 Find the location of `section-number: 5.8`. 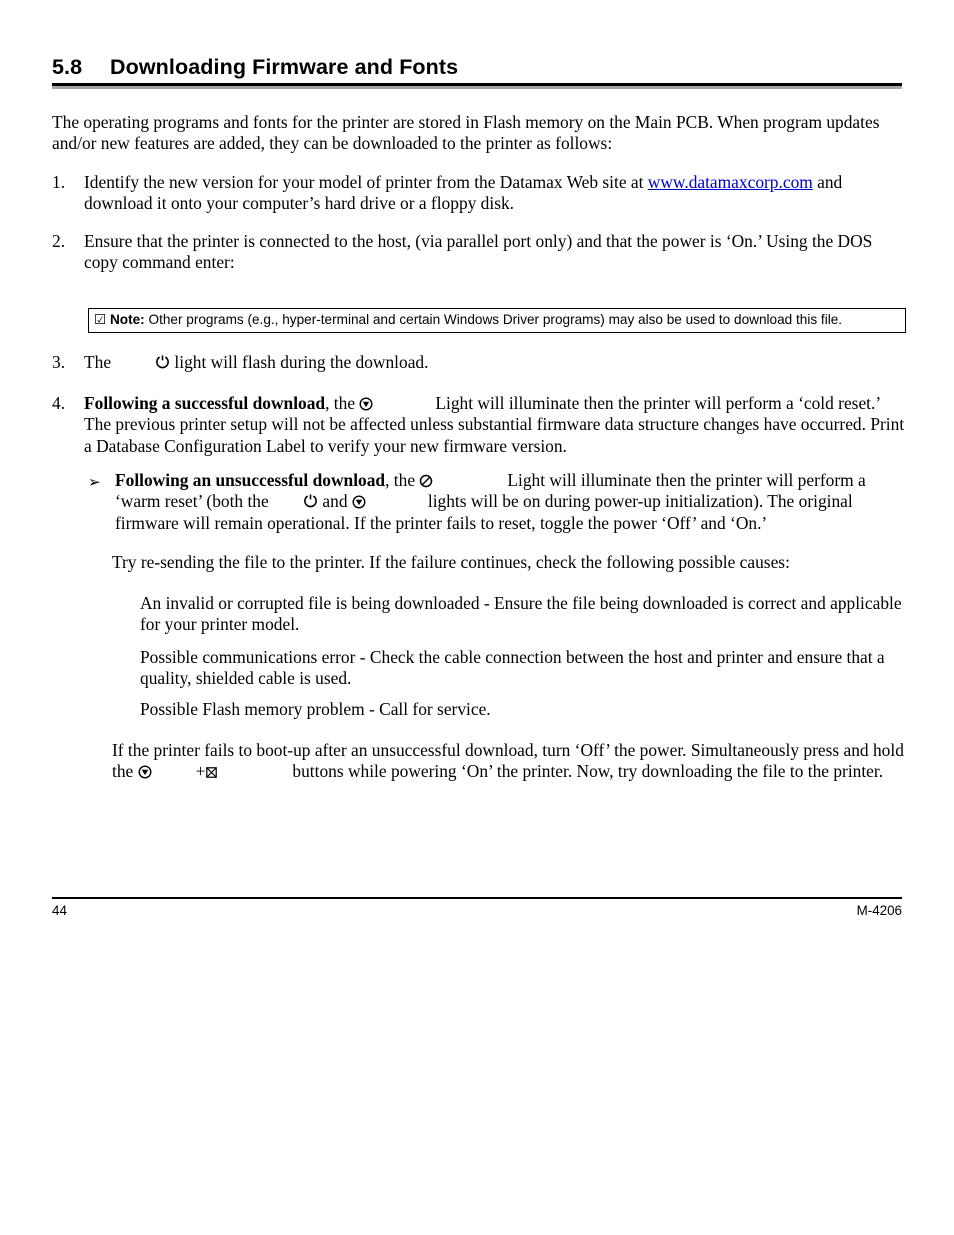

section-number: 5.8 is located at coordinates (67, 67).